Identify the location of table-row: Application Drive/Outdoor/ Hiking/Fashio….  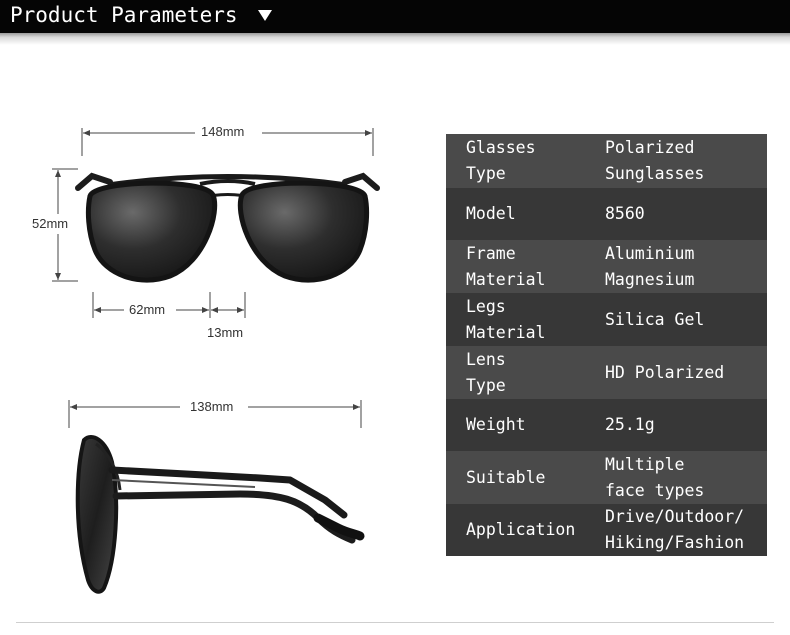
(606, 530).